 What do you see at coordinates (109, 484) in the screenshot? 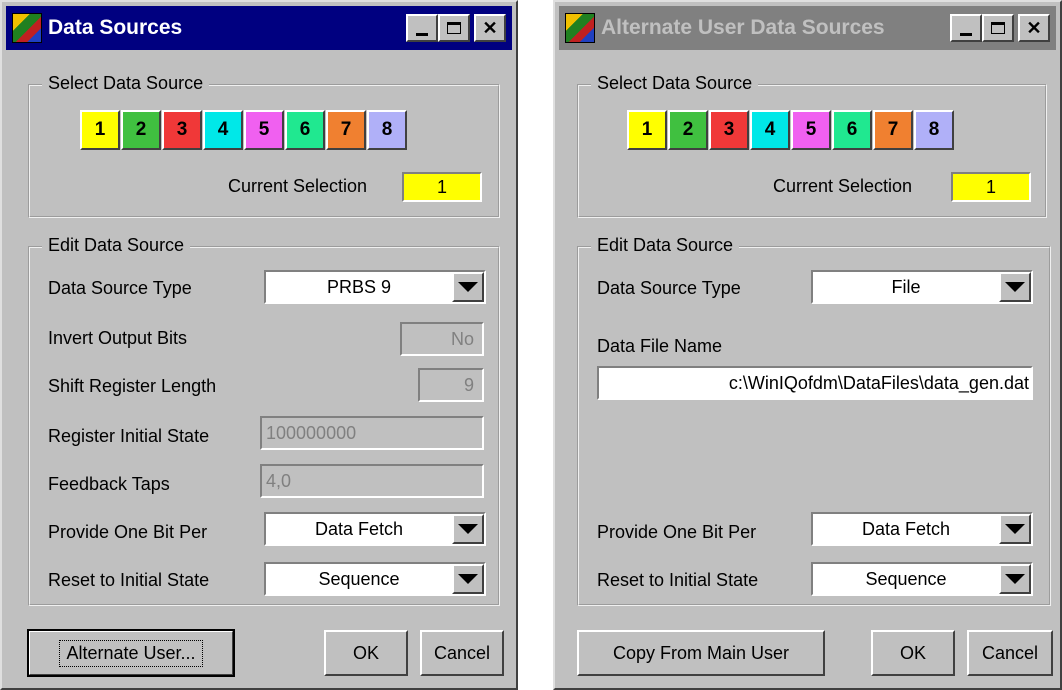
I see `feedback-taps-label: Feedback Taps` at bounding box center [109, 484].